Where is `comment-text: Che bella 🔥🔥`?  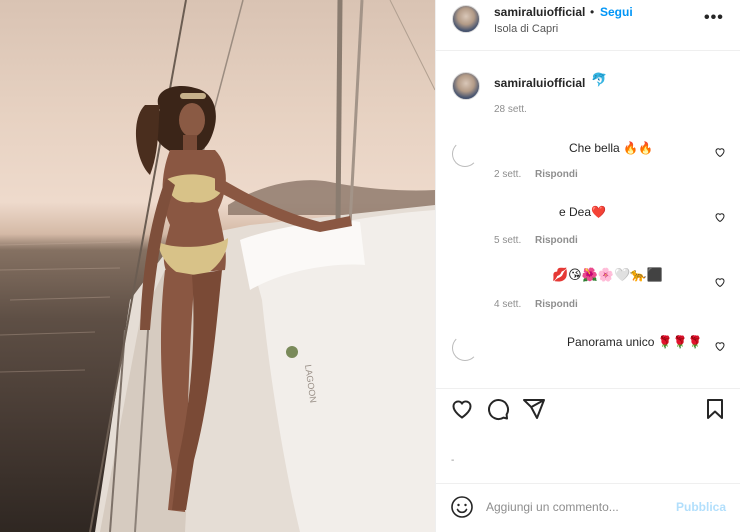
comment-text: Che bella 🔥🔥 is located at coordinates (611, 148).